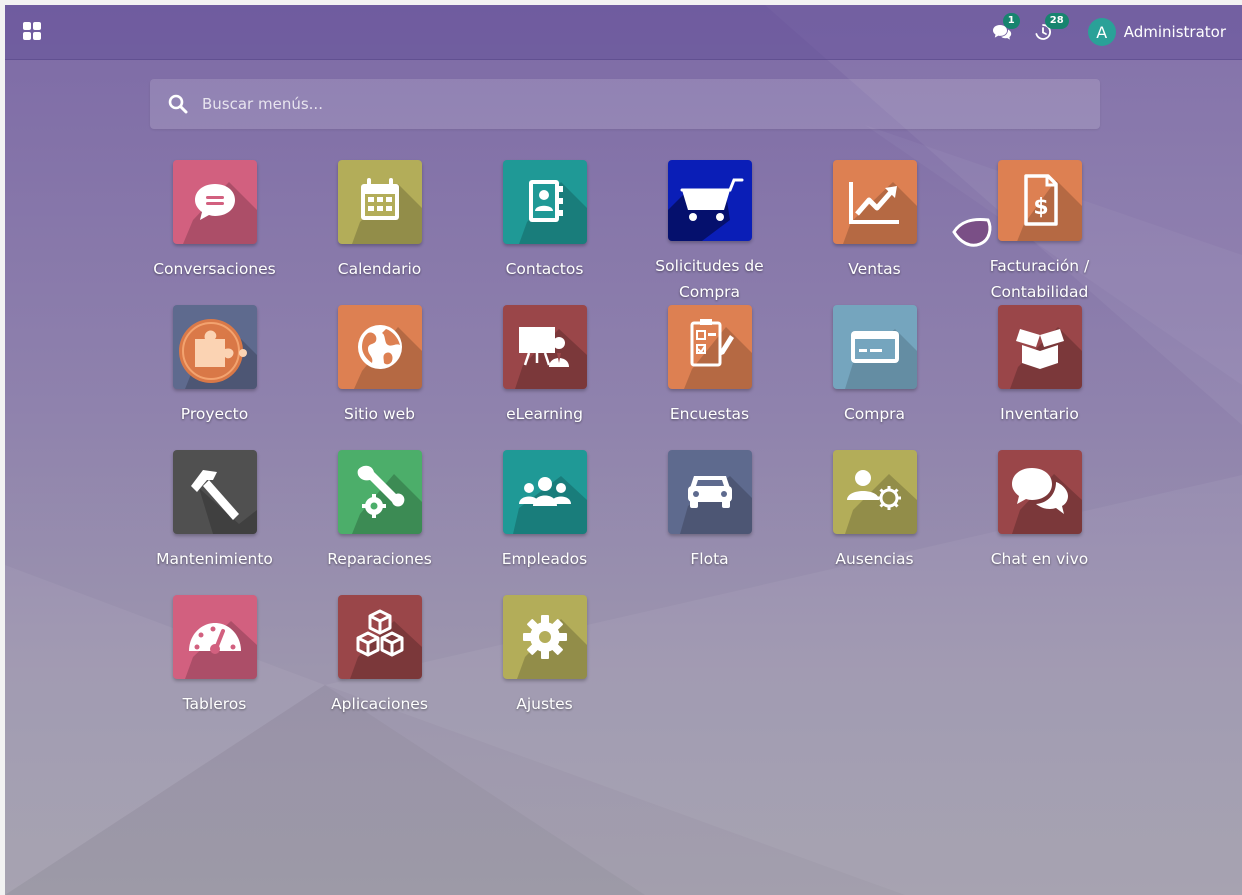  What do you see at coordinates (379, 414) in the screenshot?
I see `app-label: Sitio web` at bounding box center [379, 414].